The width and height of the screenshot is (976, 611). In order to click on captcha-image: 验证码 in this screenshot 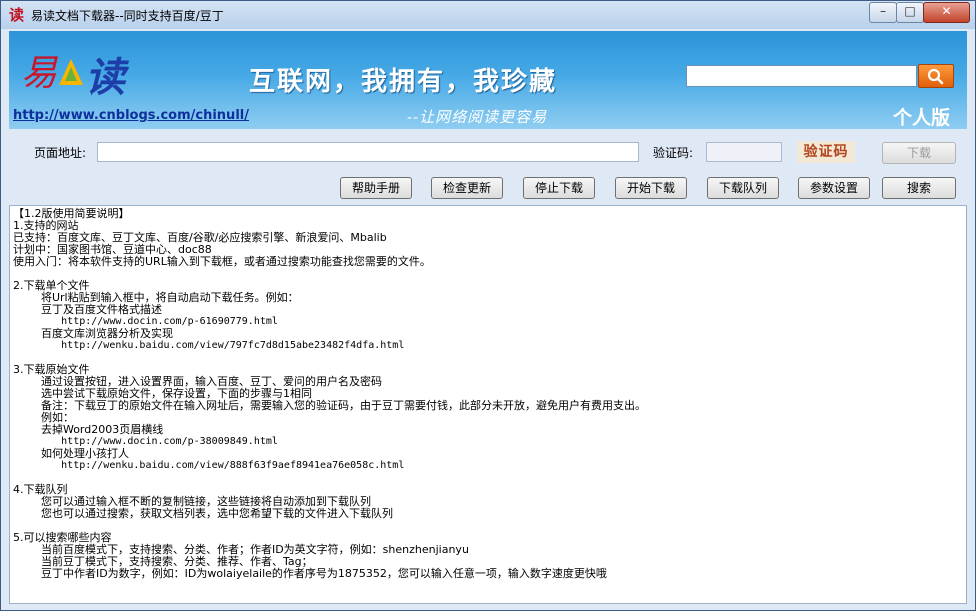, I will do `click(826, 152)`.